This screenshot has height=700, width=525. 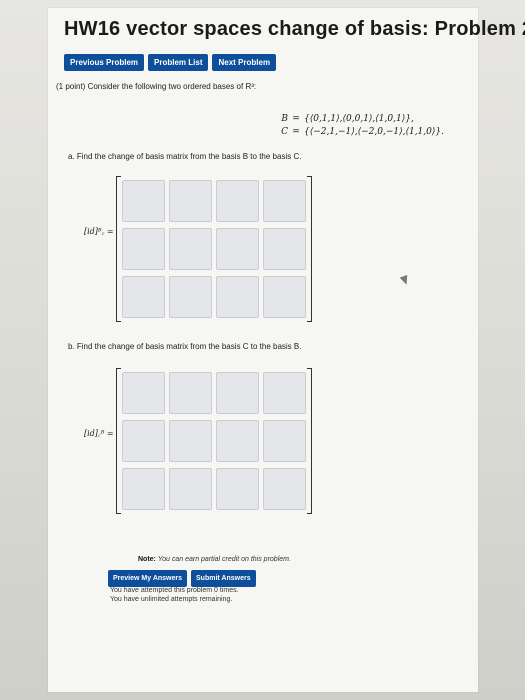 I want to click on previous-problem-button: Previous Problem, so click(x=104, y=62).